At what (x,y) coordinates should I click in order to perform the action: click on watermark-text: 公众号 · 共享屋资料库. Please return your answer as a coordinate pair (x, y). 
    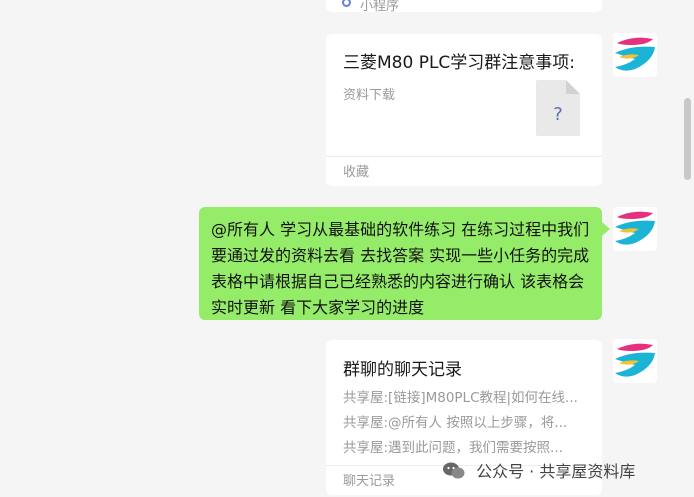
    Looking at the image, I should click on (556, 471).